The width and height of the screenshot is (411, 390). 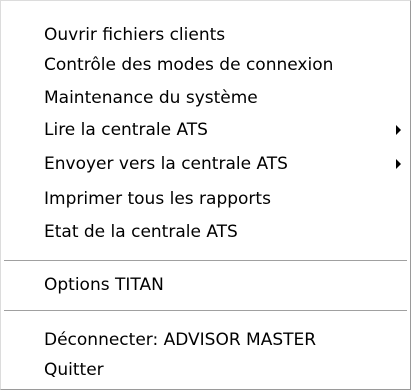 What do you see at coordinates (180, 340) in the screenshot?
I see `menu-item-label: Déconnecter: ADVISOR MASTER` at bounding box center [180, 340].